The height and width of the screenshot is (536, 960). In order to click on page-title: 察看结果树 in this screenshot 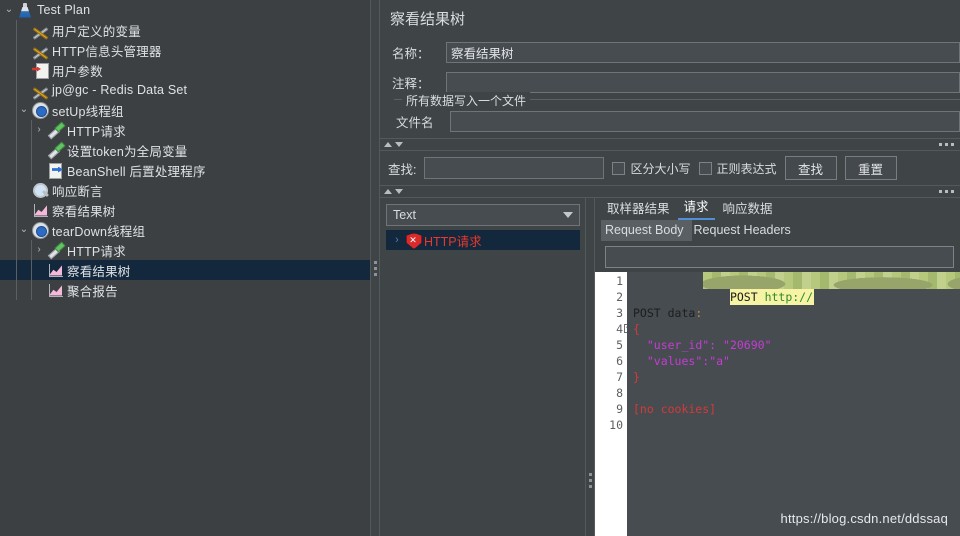, I will do `click(428, 19)`.